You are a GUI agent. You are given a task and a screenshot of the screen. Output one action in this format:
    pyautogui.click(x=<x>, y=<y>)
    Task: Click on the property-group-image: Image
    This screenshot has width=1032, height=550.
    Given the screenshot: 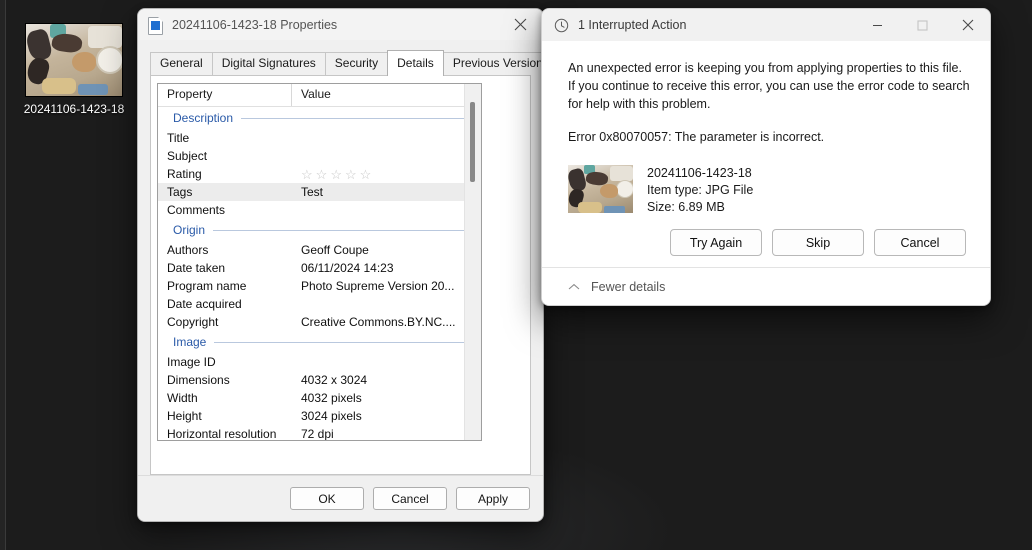 What is the action you would take?
    pyautogui.click(x=319, y=342)
    